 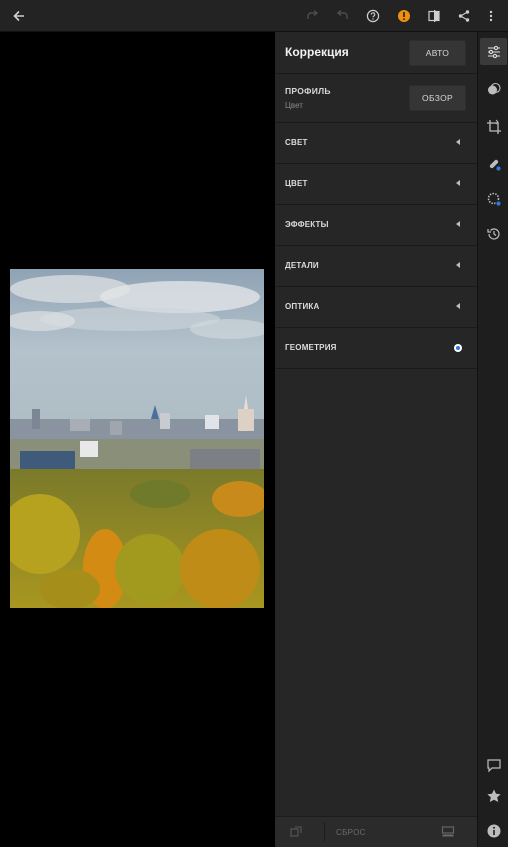 What do you see at coordinates (434, 15) in the screenshot?
I see `compare-icon` at bounding box center [434, 15].